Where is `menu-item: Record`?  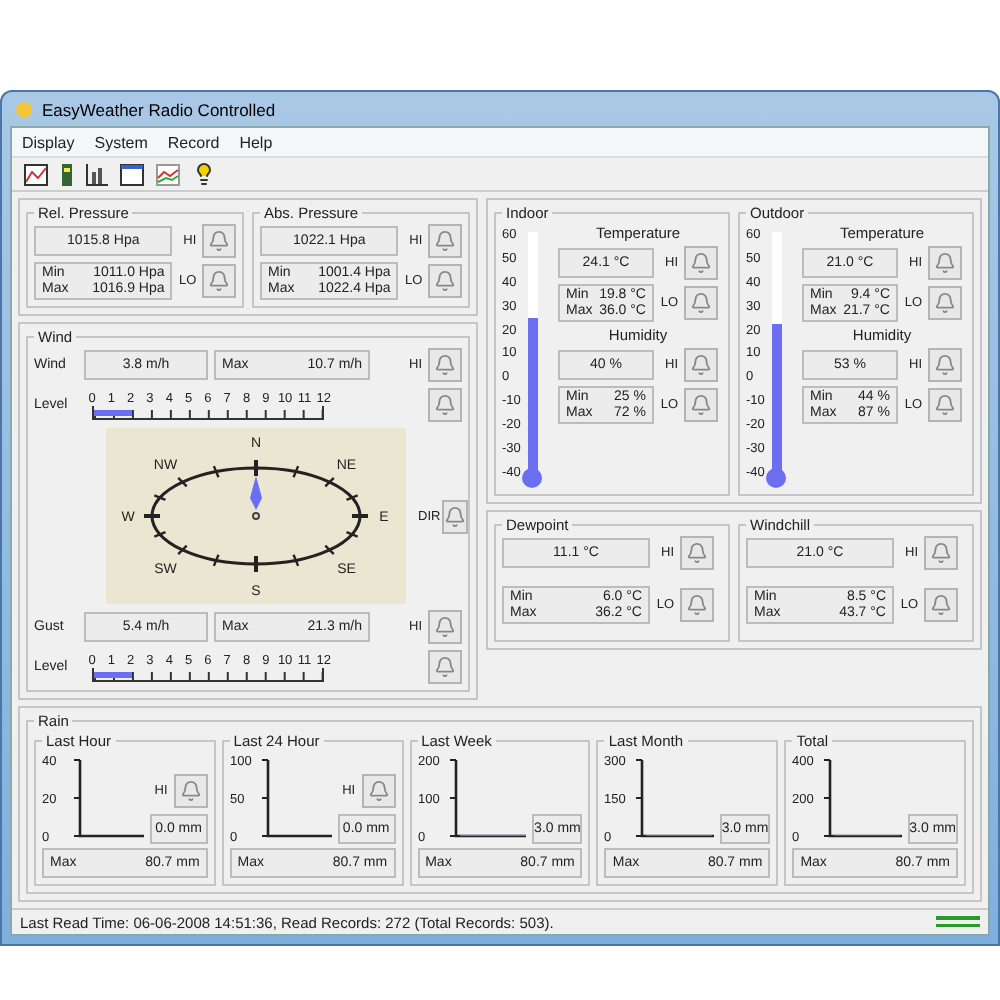
menu-item: Record is located at coordinates (193, 142).